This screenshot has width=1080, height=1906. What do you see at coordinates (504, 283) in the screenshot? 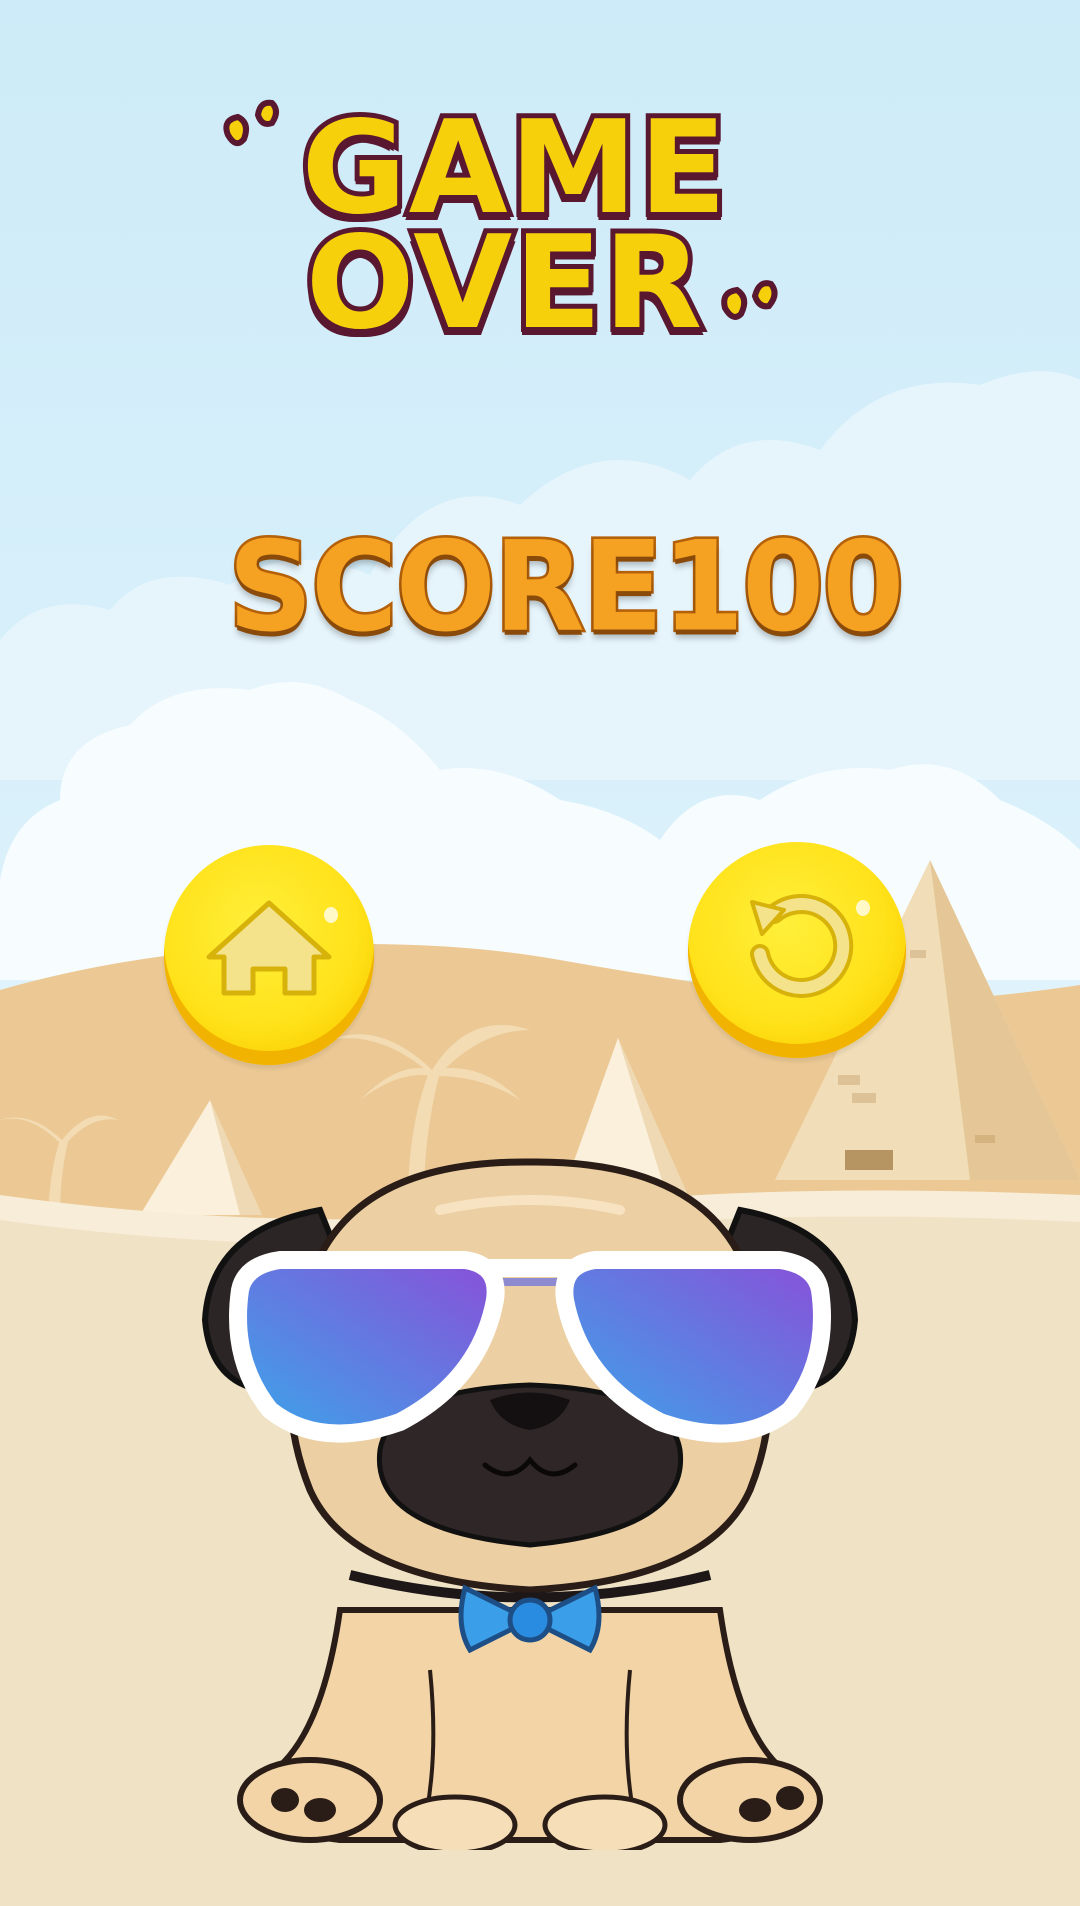
I see `title-line-2: OVER` at bounding box center [504, 283].